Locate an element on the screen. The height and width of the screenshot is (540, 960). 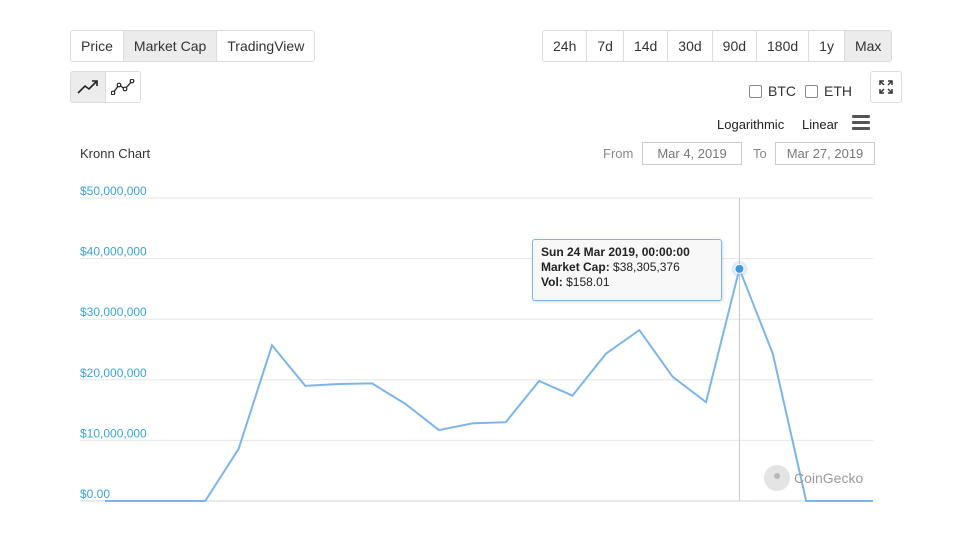
coingecko-logo-icon is located at coordinates (777, 478).